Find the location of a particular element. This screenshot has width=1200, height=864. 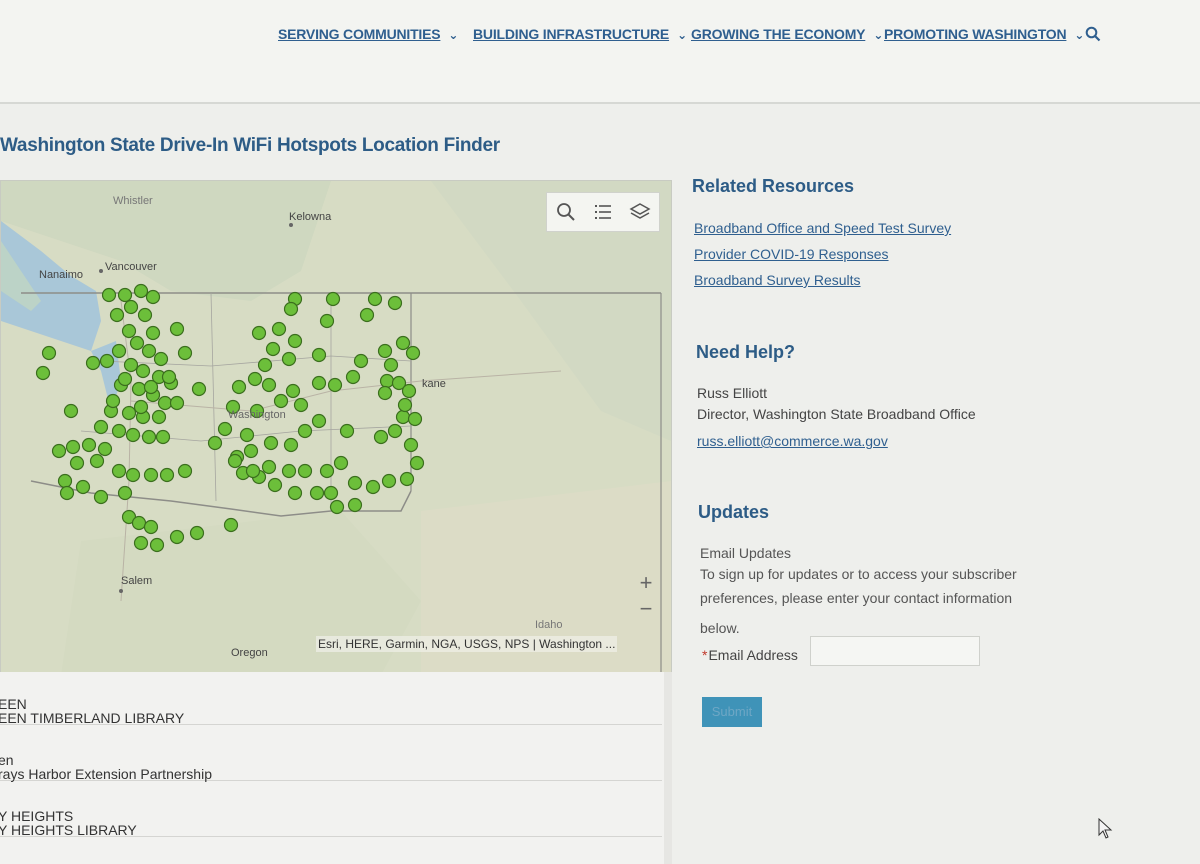

list-item: Y HEIGHTS Y HEIGHTS LIBRARY is located at coordinates (331, 811).